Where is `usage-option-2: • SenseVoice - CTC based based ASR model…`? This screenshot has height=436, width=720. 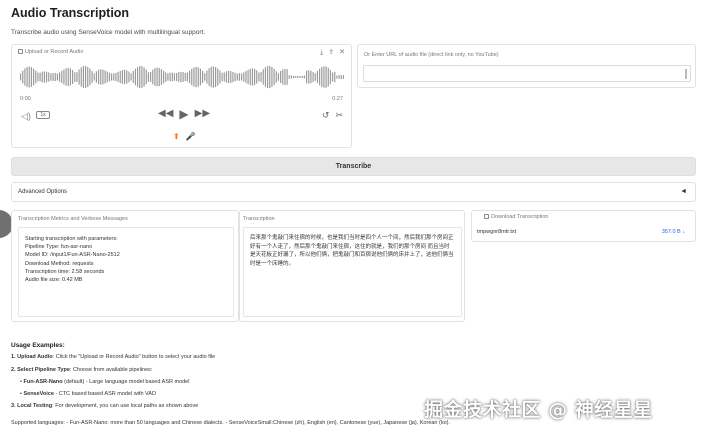
usage-option-2: • SenseVoice - CTC based based ASR model… is located at coordinates (88, 394).